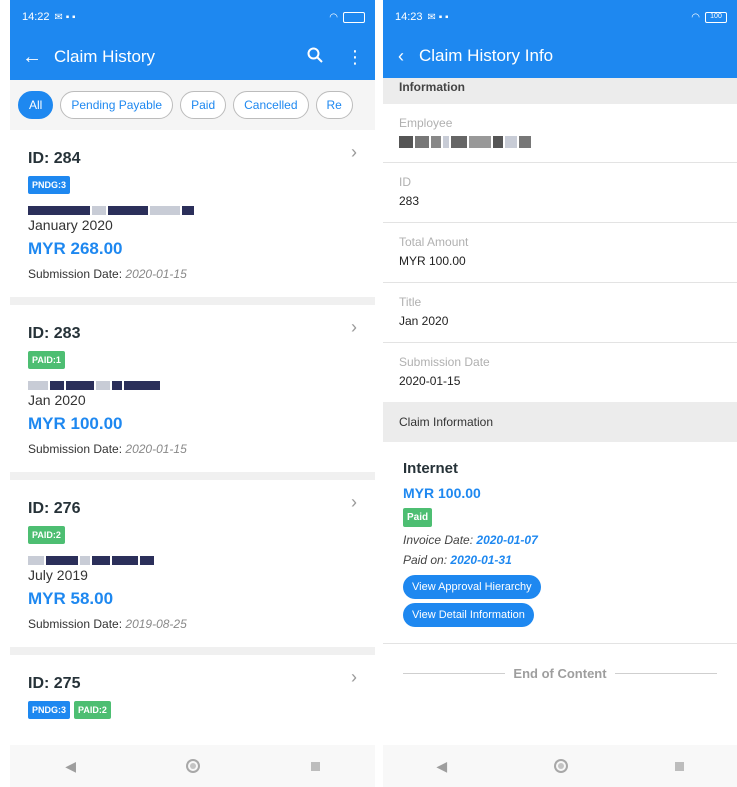 This screenshot has height=787, width=737. I want to click on field-title: Title Jan 2020, so click(560, 313).